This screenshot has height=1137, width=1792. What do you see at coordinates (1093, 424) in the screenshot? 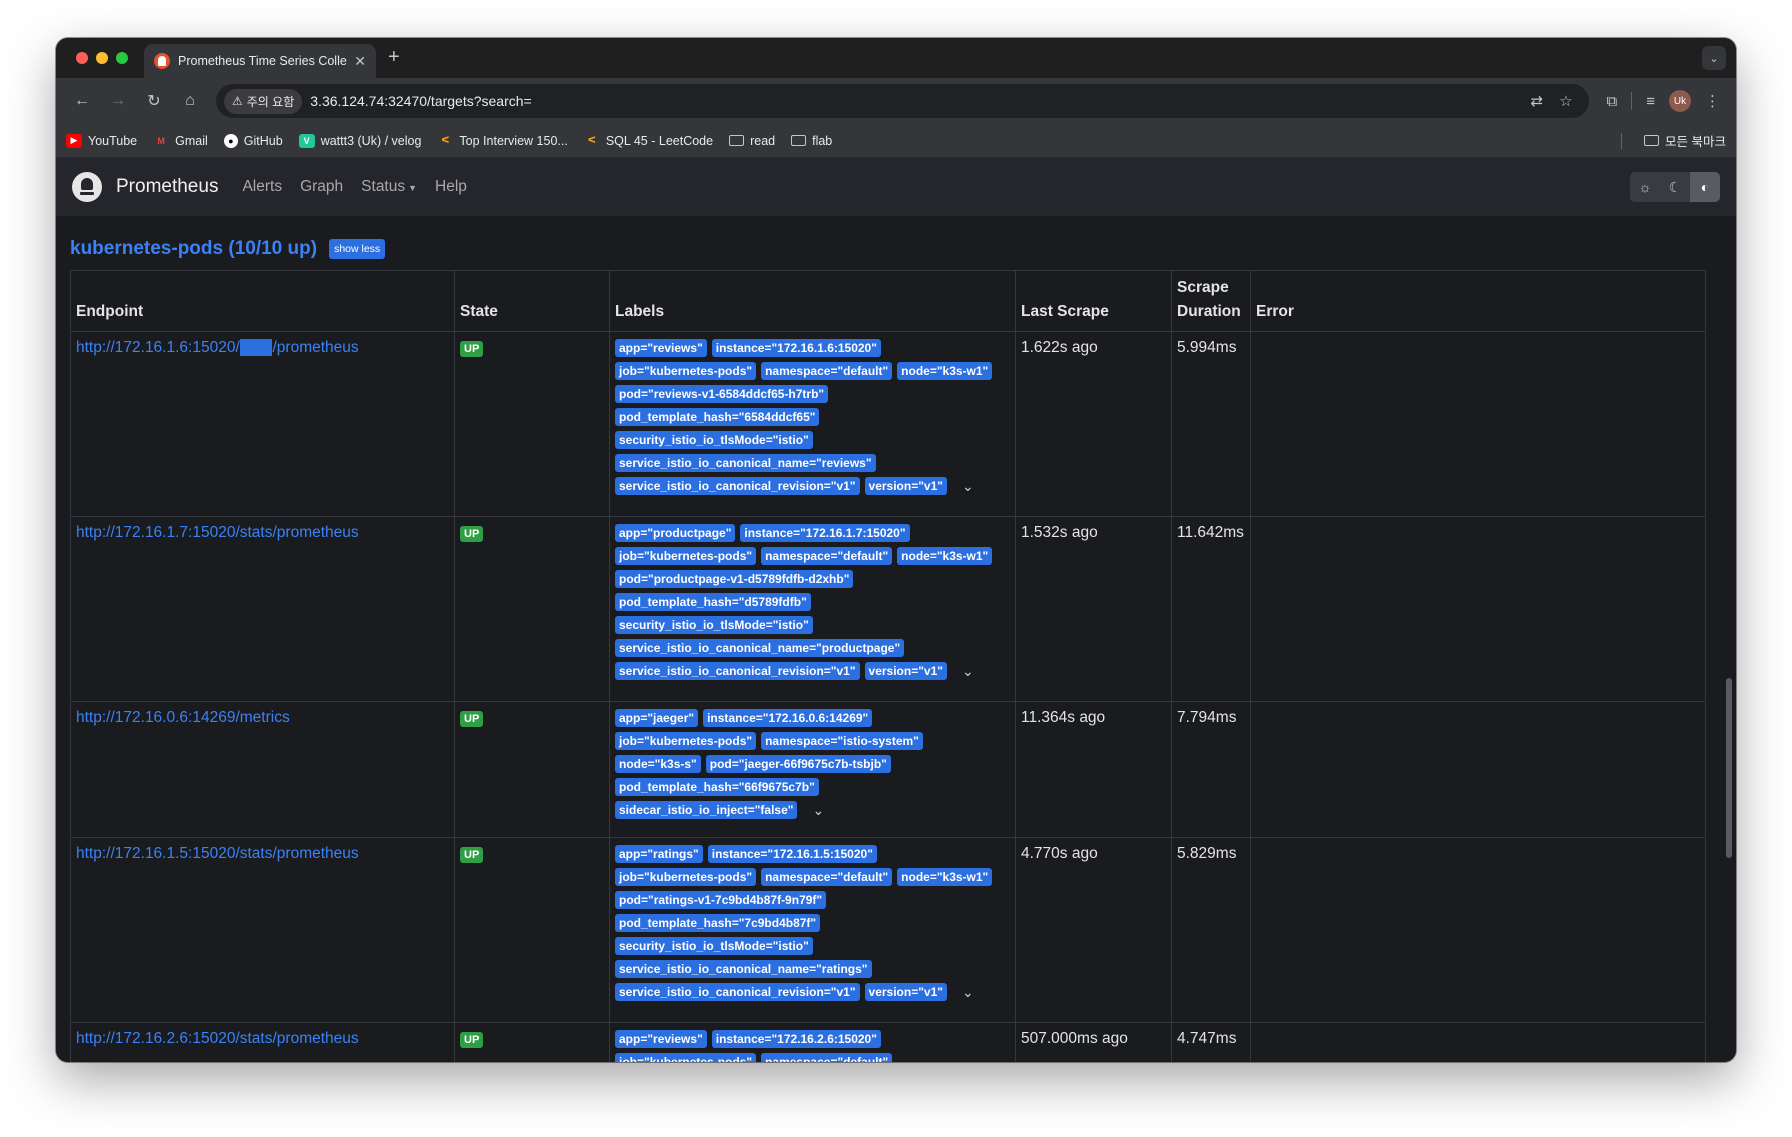
I see `last-scrape-cell: 1.622s ago` at bounding box center [1093, 424].